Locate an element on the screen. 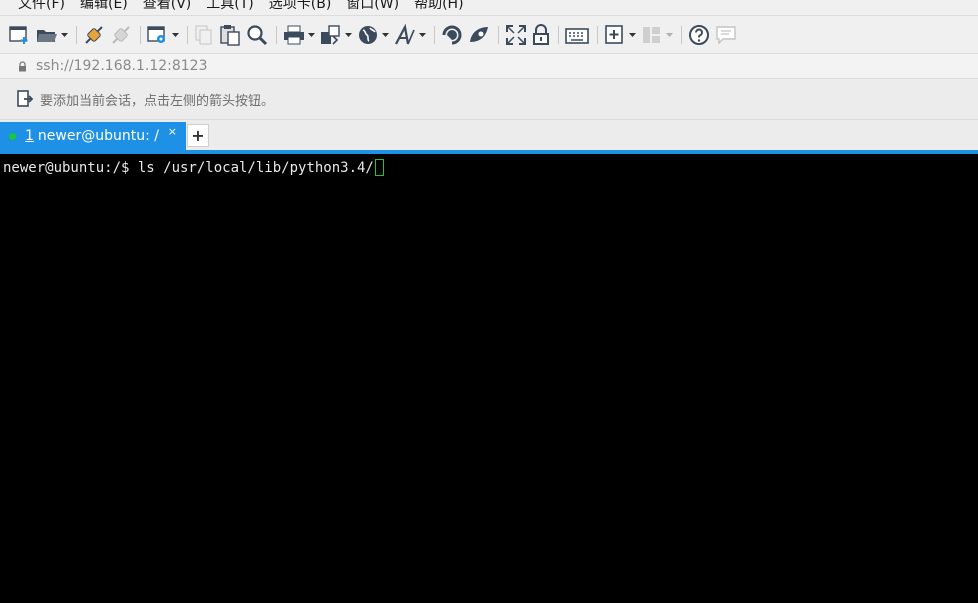 The height and width of the screenshot is (603, 978). copy-button is located at coordinates (204, 35).